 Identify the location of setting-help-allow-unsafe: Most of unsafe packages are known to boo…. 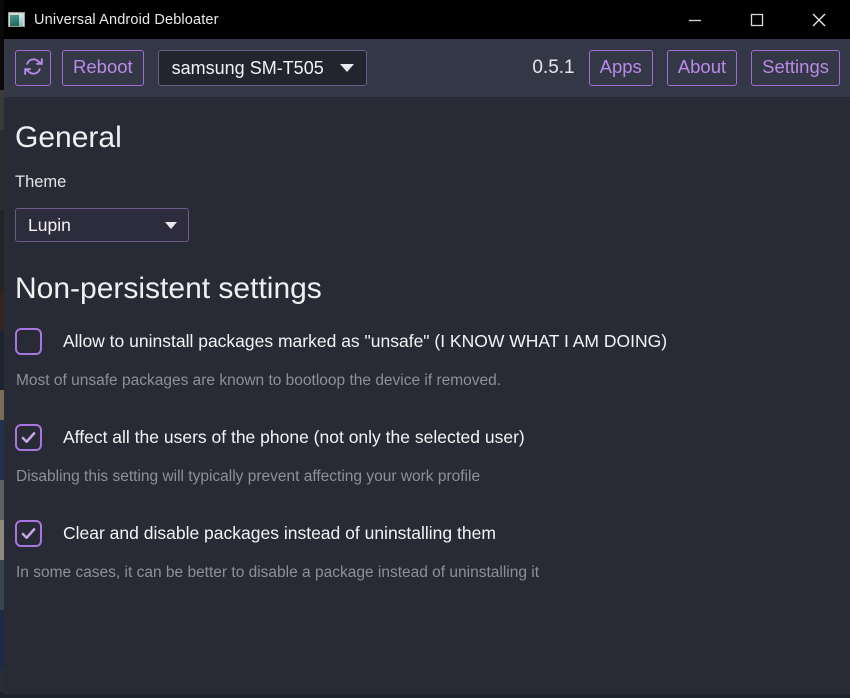
(259, 380).